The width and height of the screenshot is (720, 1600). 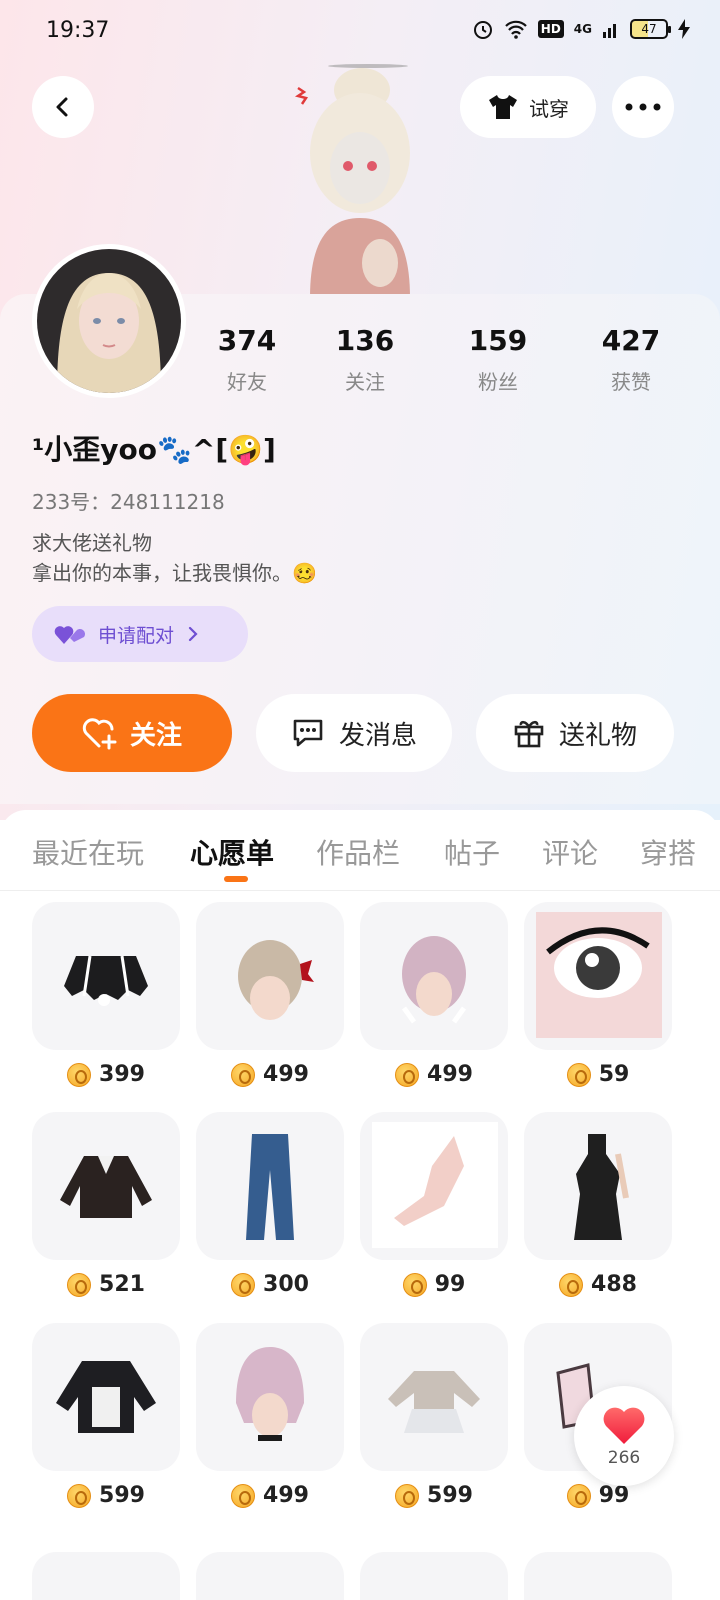 What do you see at coordinates (365, 382) in the screenshot?
I see `stat-label: 关注` at bounding box center [365, 382].